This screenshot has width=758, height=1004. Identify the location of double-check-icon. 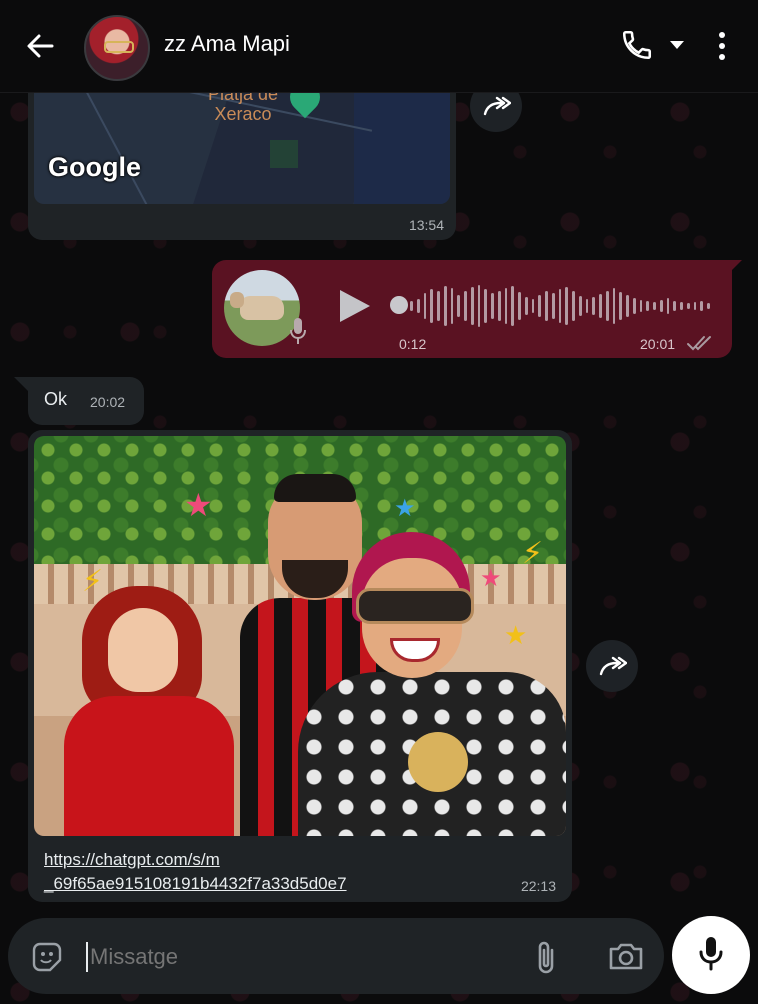
(700, 345).